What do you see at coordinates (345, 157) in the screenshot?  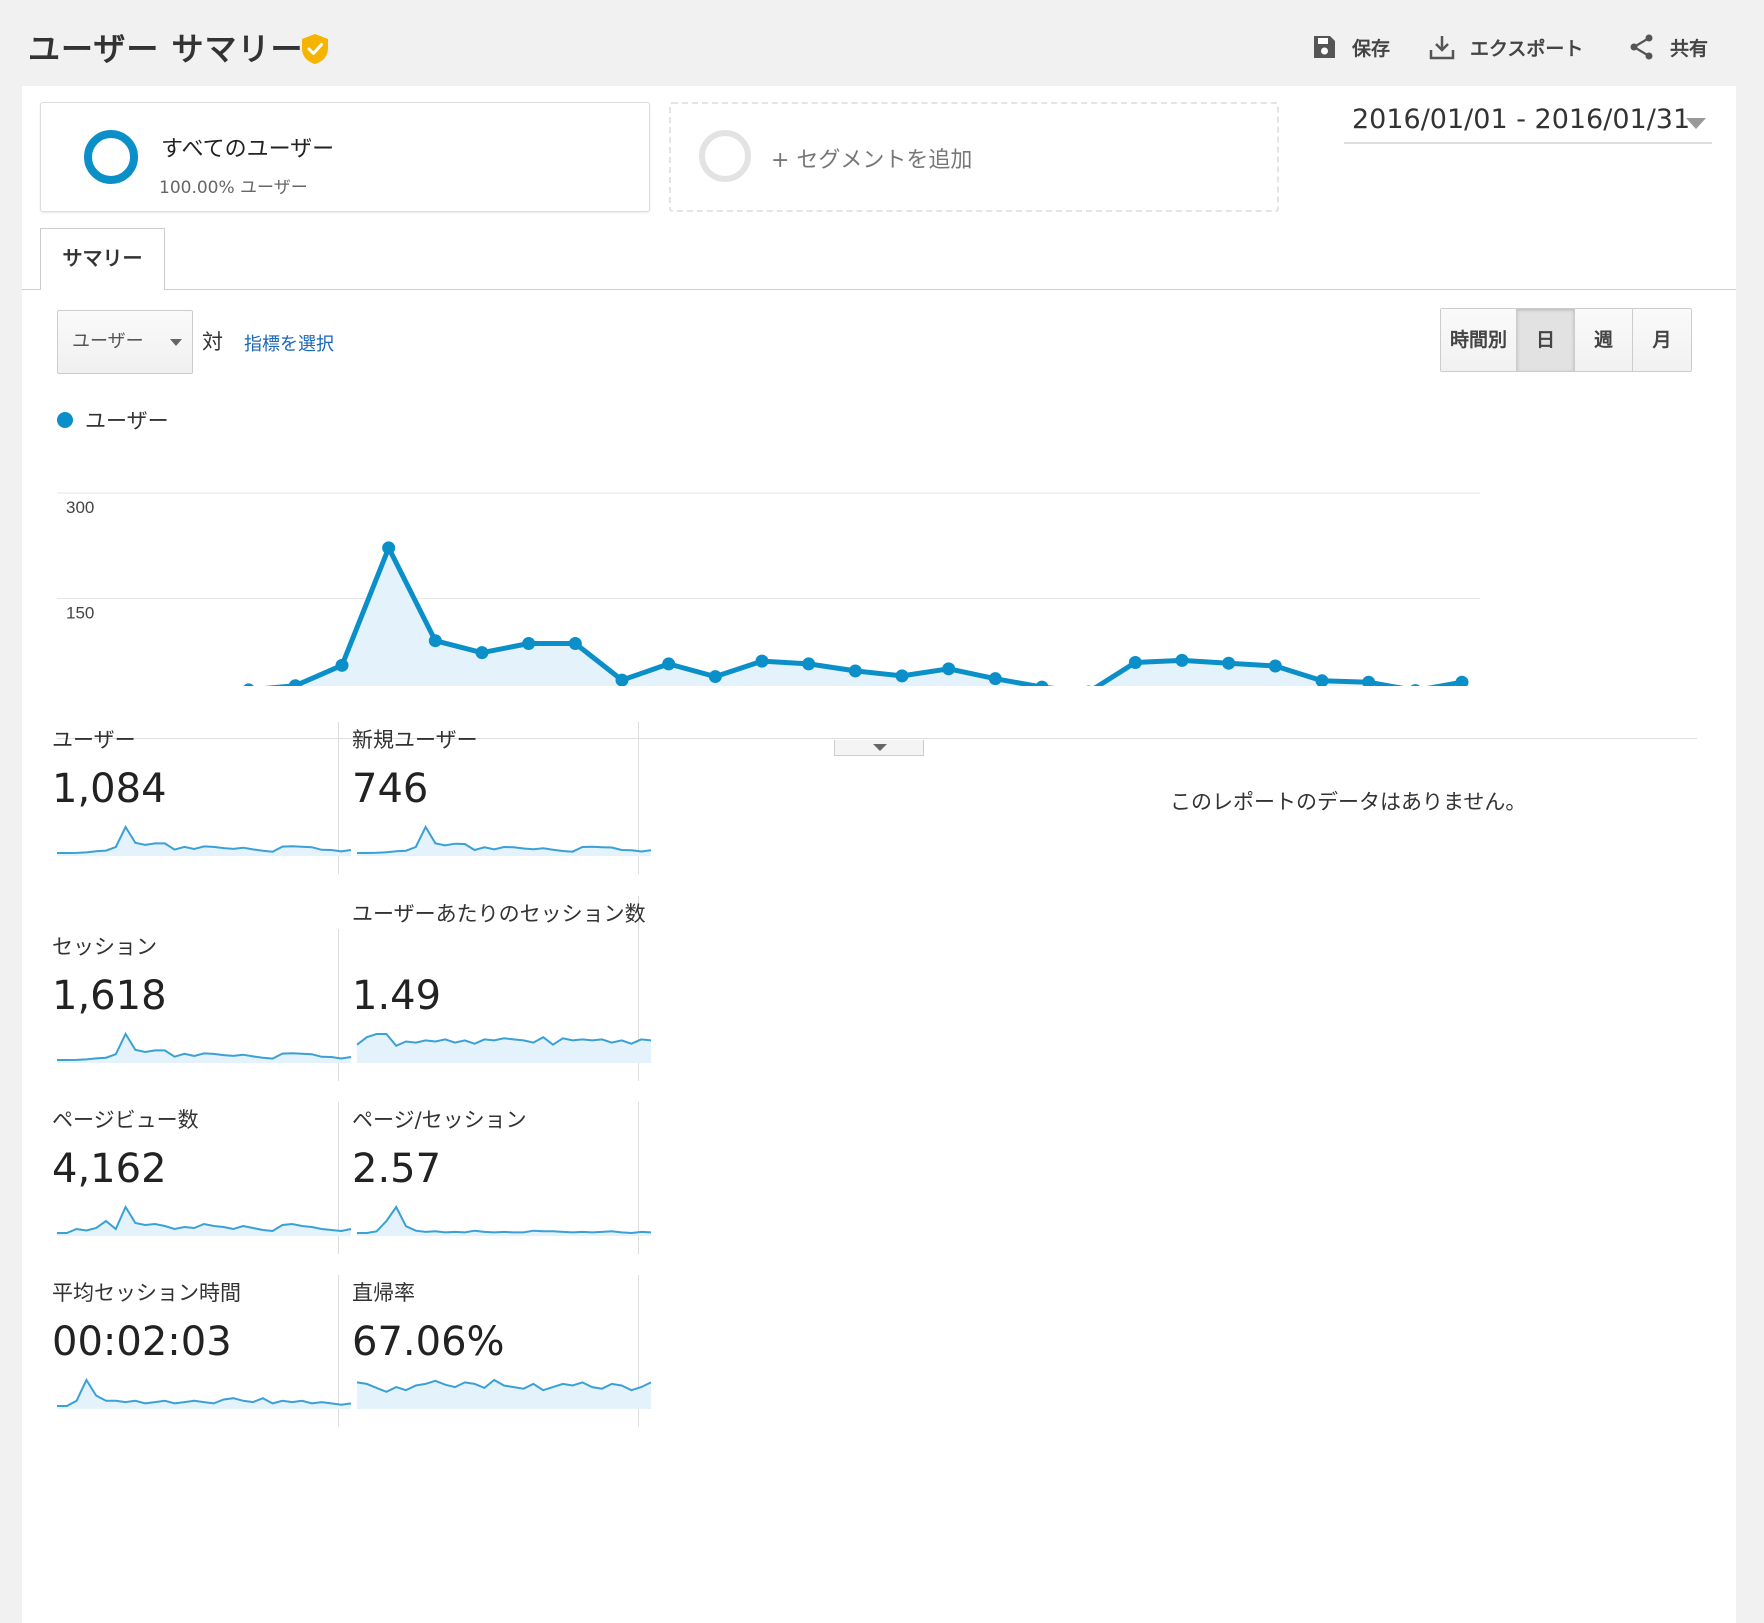 I see `segment-all-users: すべてのユーザー 100.00% ユーザー` at bounding box center [345, 157].